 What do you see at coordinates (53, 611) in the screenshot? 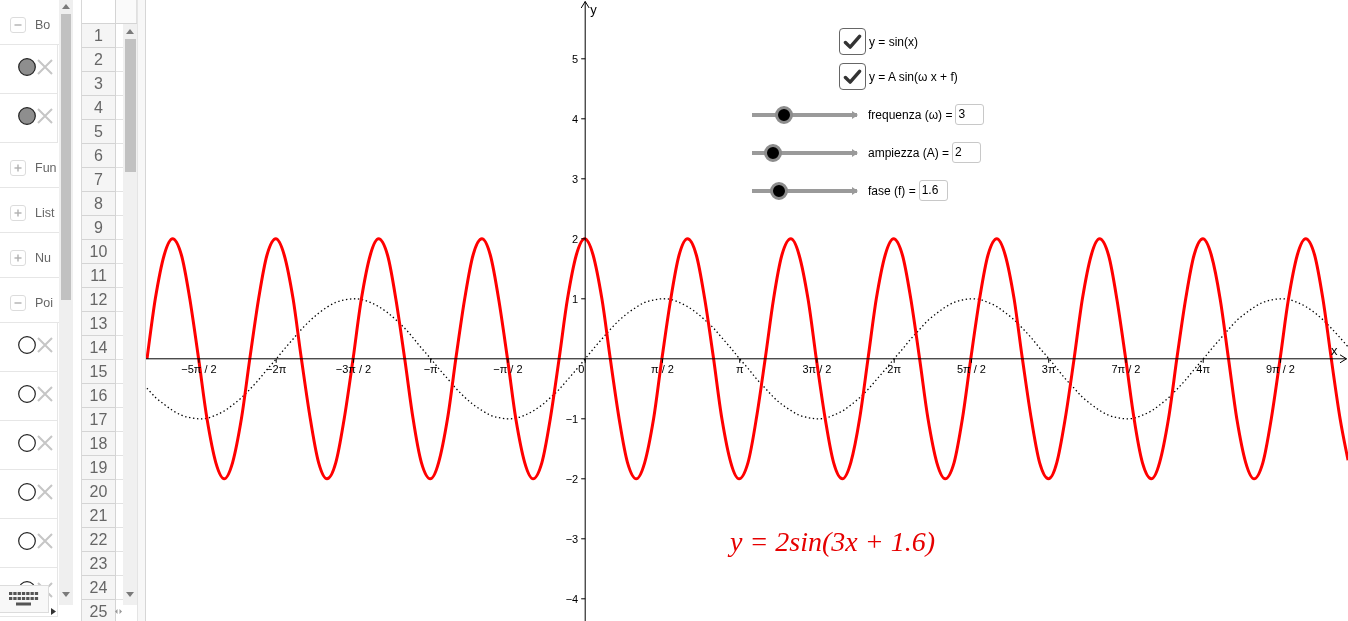
I see `scroll-right-icon` at bounding box center [53, 611].